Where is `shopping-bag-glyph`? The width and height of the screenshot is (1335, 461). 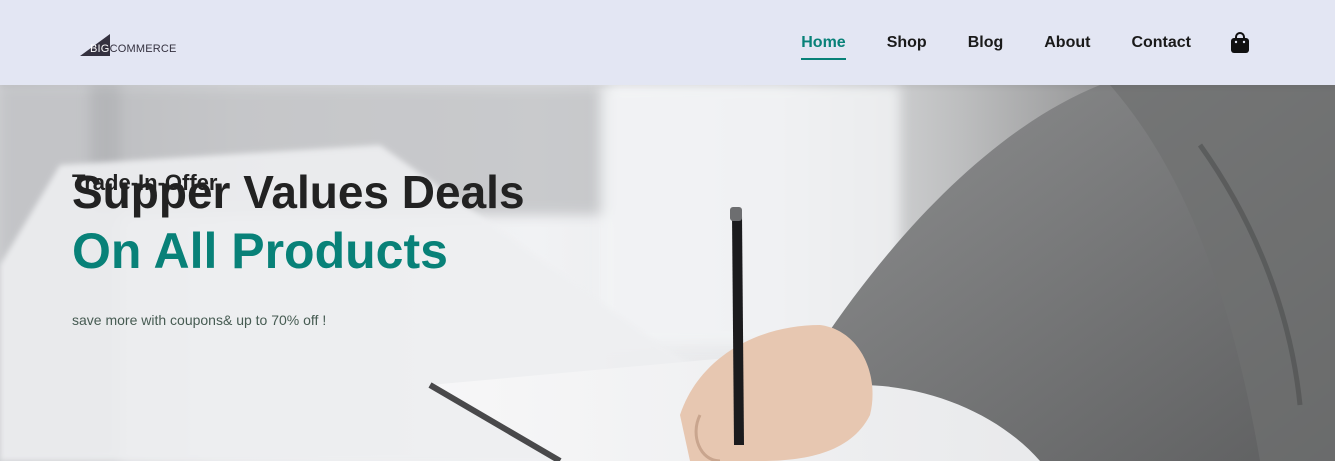
shopping-bag-glyph is located at coordinates (1240, 42).